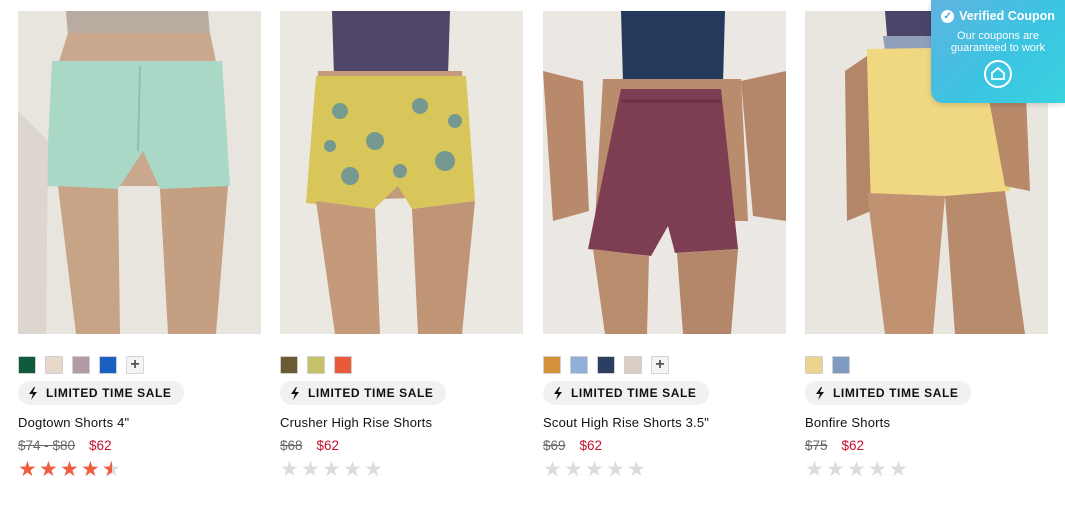 The height and width of the screenshot is (509, 1065). What do you see at coordinates (554, 445) in the screenshot?
I see `original-price: $69` at bounding box center [554, 445].